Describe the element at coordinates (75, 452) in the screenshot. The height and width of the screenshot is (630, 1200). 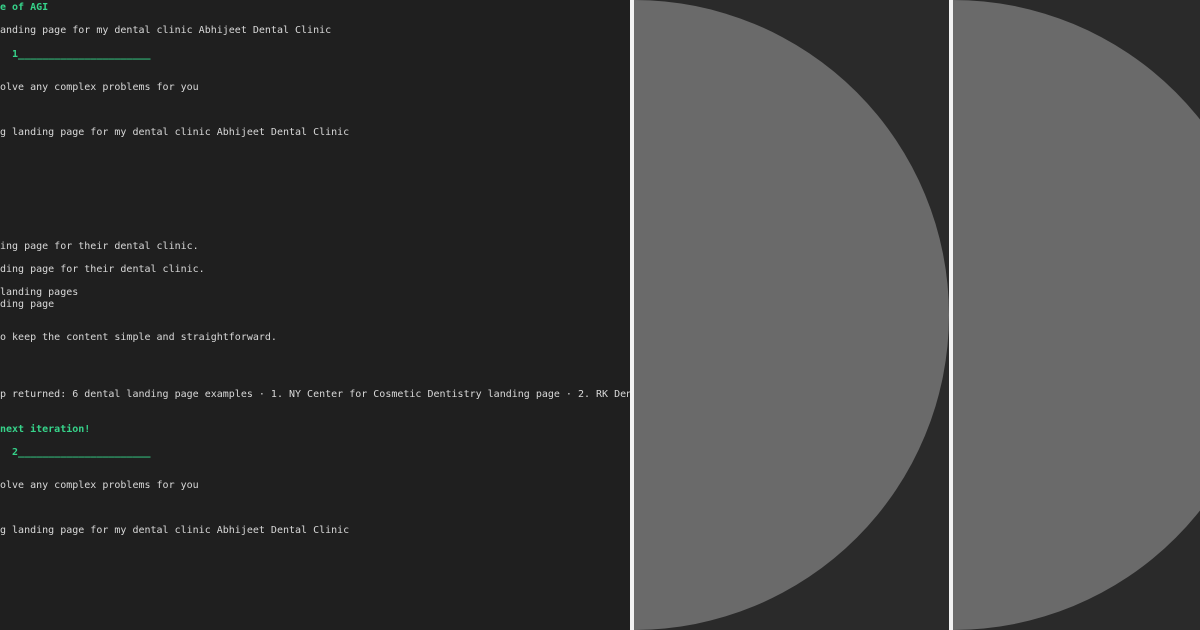
I see `terminal-line: 2______________________` at that location.